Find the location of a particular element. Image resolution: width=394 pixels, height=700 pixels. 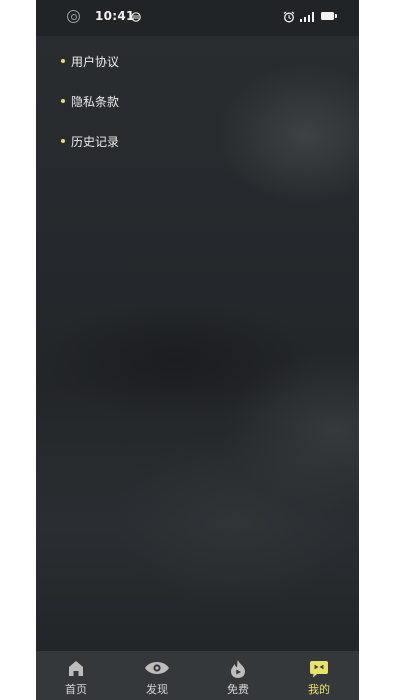

menu-item-user-agreement: 用户协议 is located at coordinates (197, 62).